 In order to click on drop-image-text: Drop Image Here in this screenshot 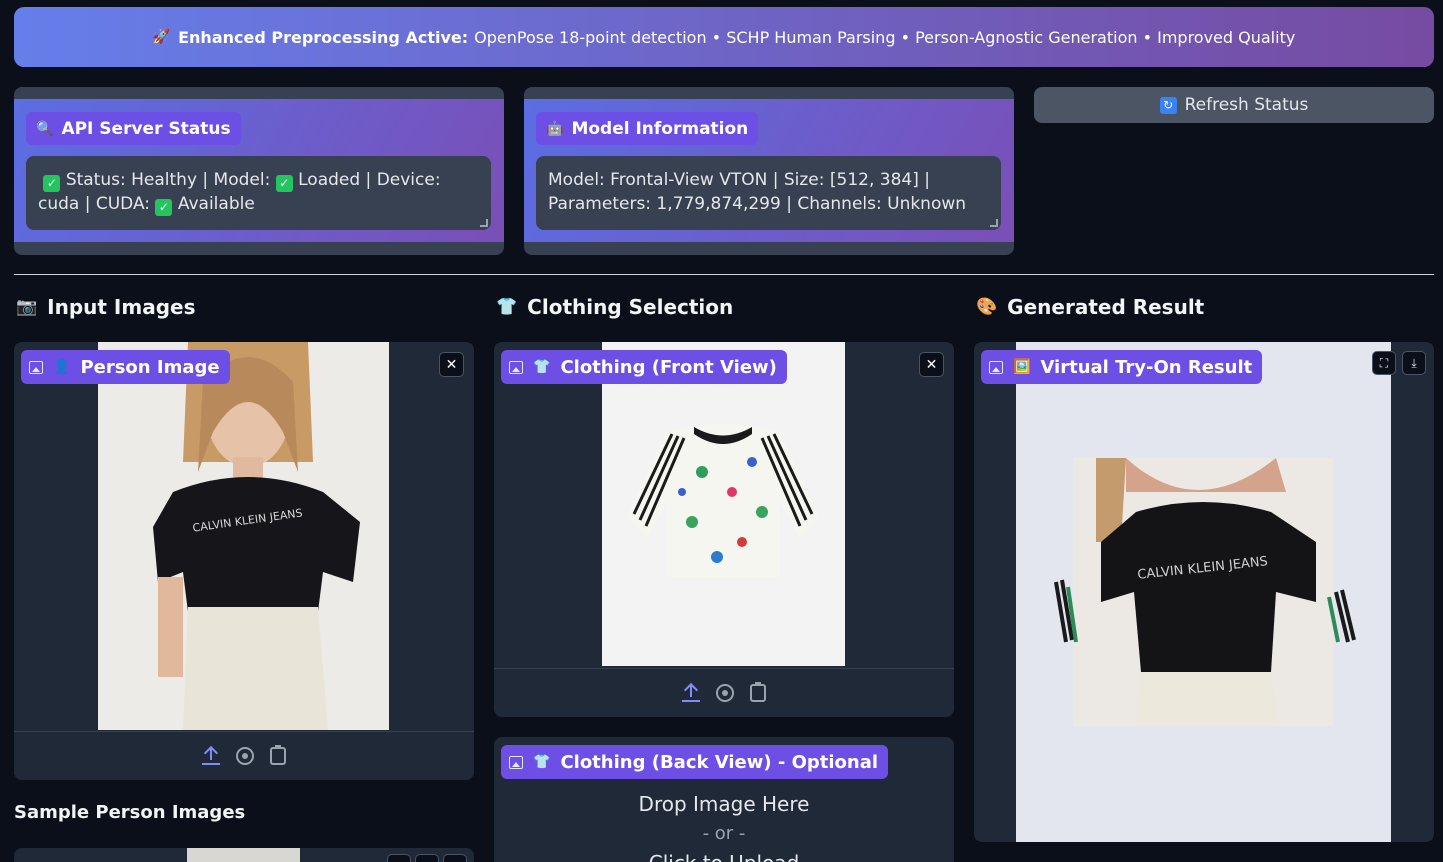, I will do `click(724, 804)`.